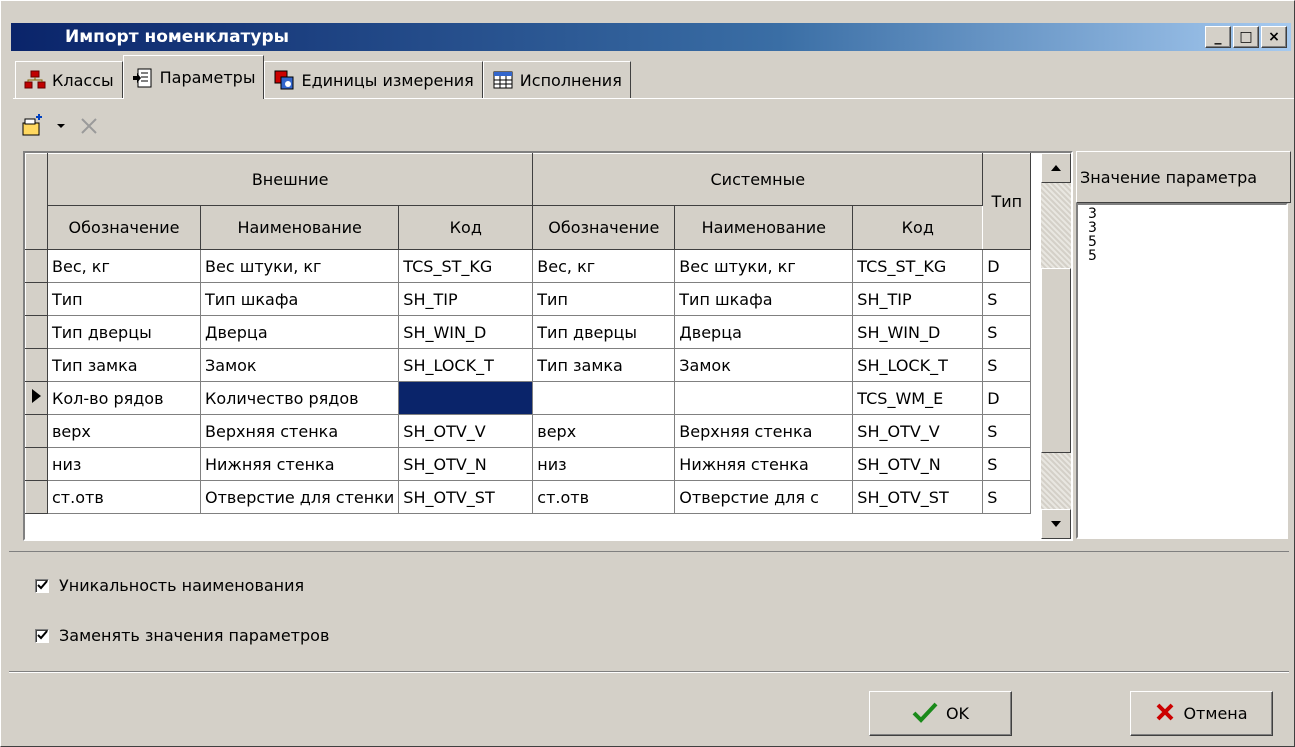 Image resolution: width=1295 pixels, height=747 pixels. What do you see at coordinates (373, 80) in the screenshot?
I see `tab-units: Единицы измерения` at bounding box center [373, 80].